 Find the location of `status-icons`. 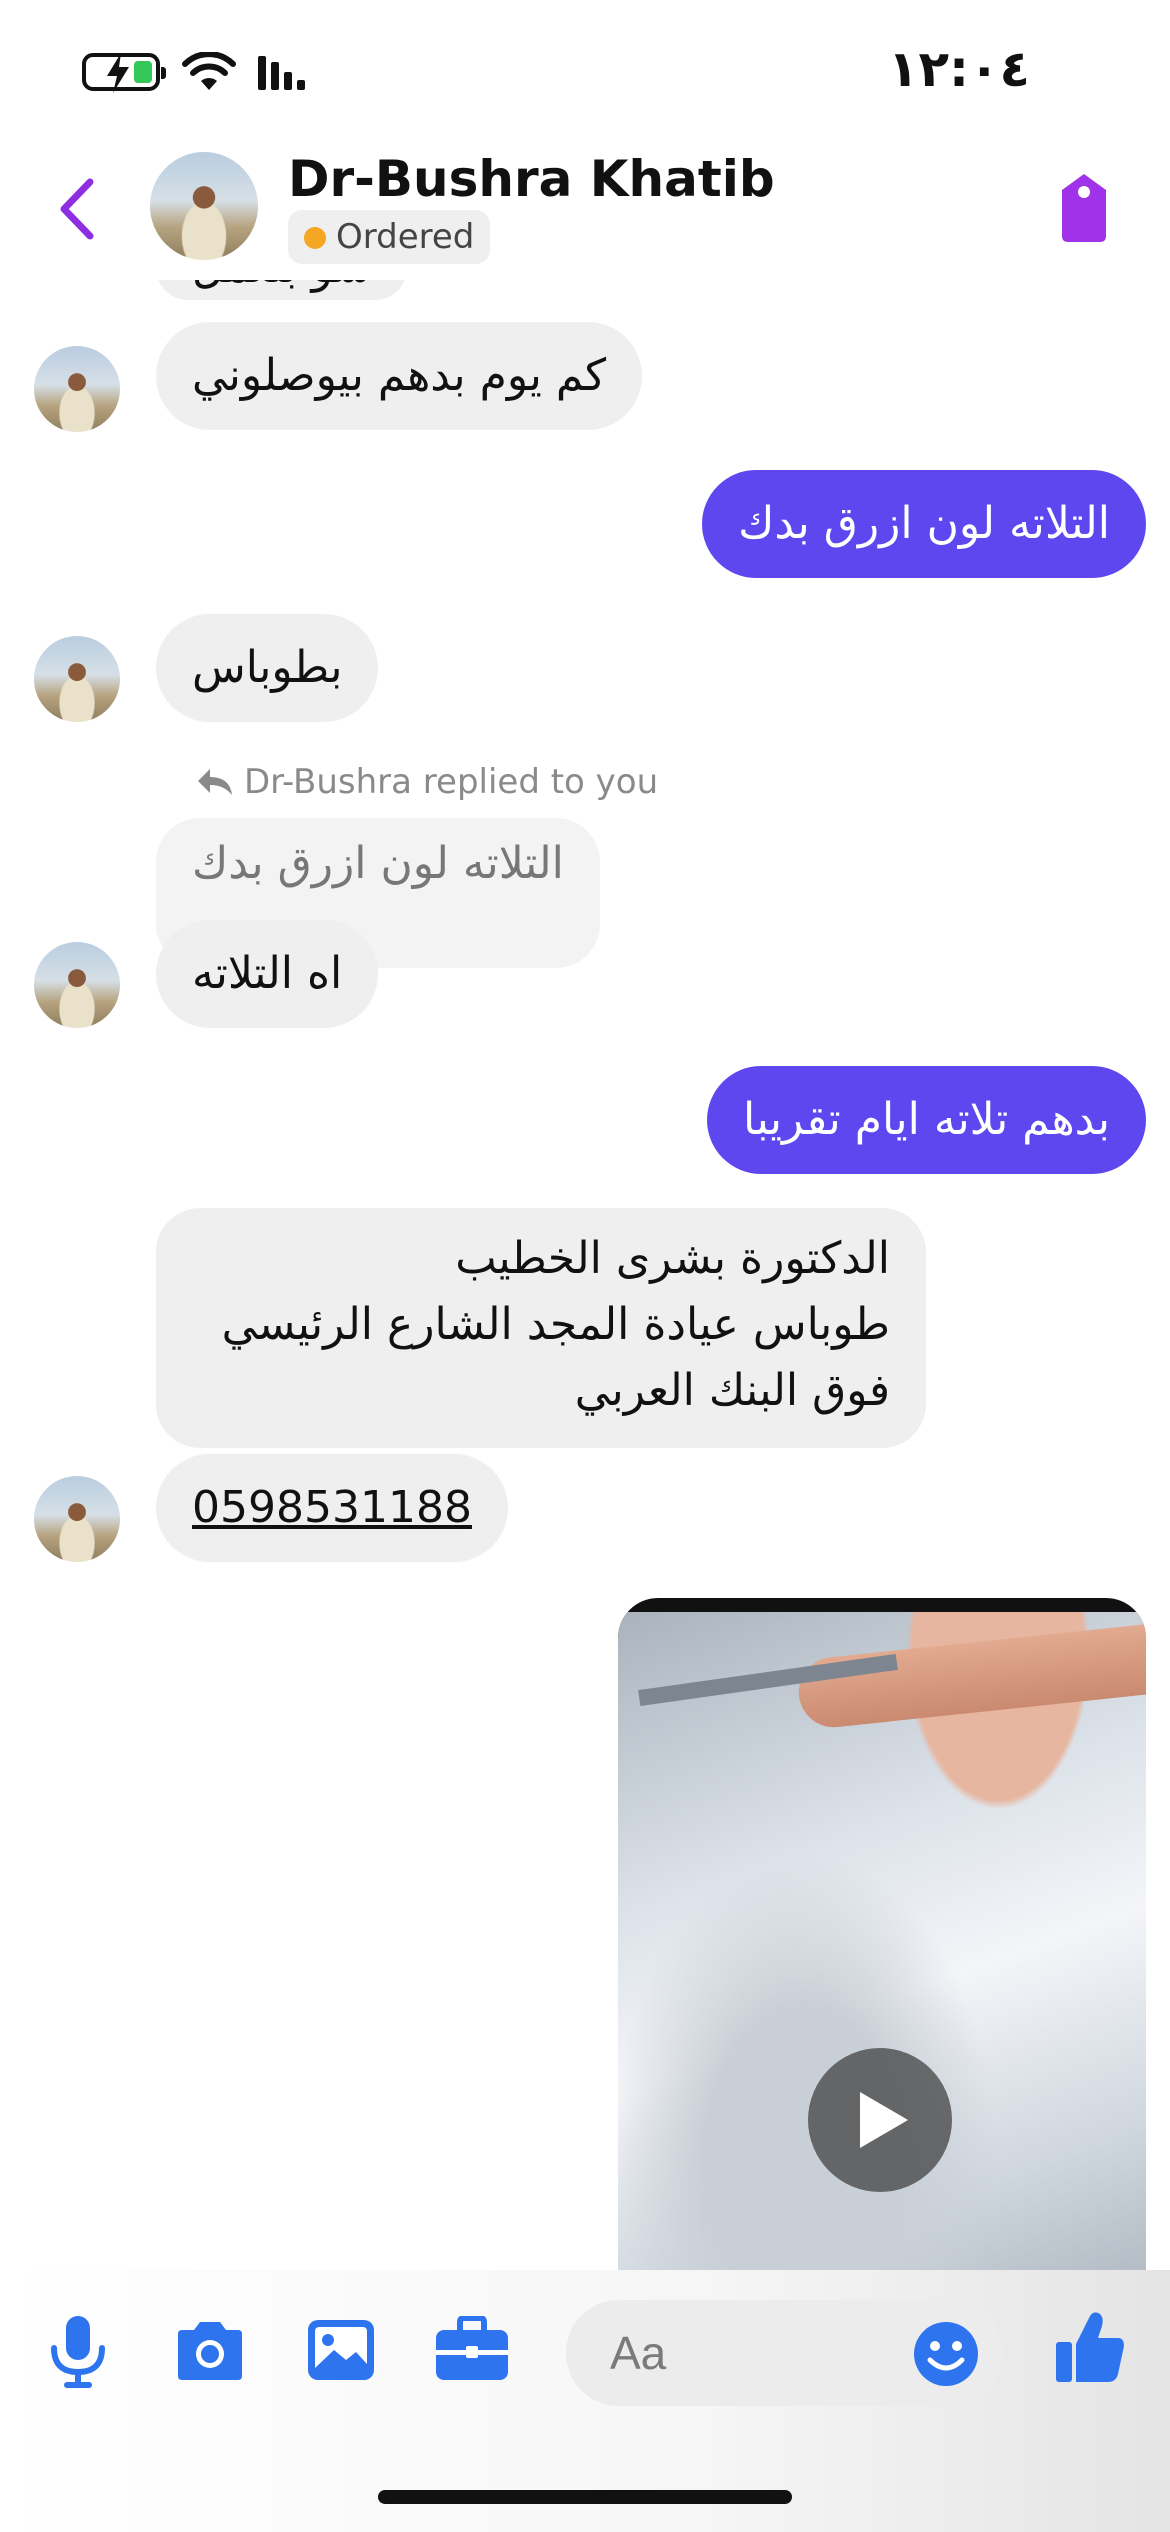

status-icons is located at coordinates (193, 72).